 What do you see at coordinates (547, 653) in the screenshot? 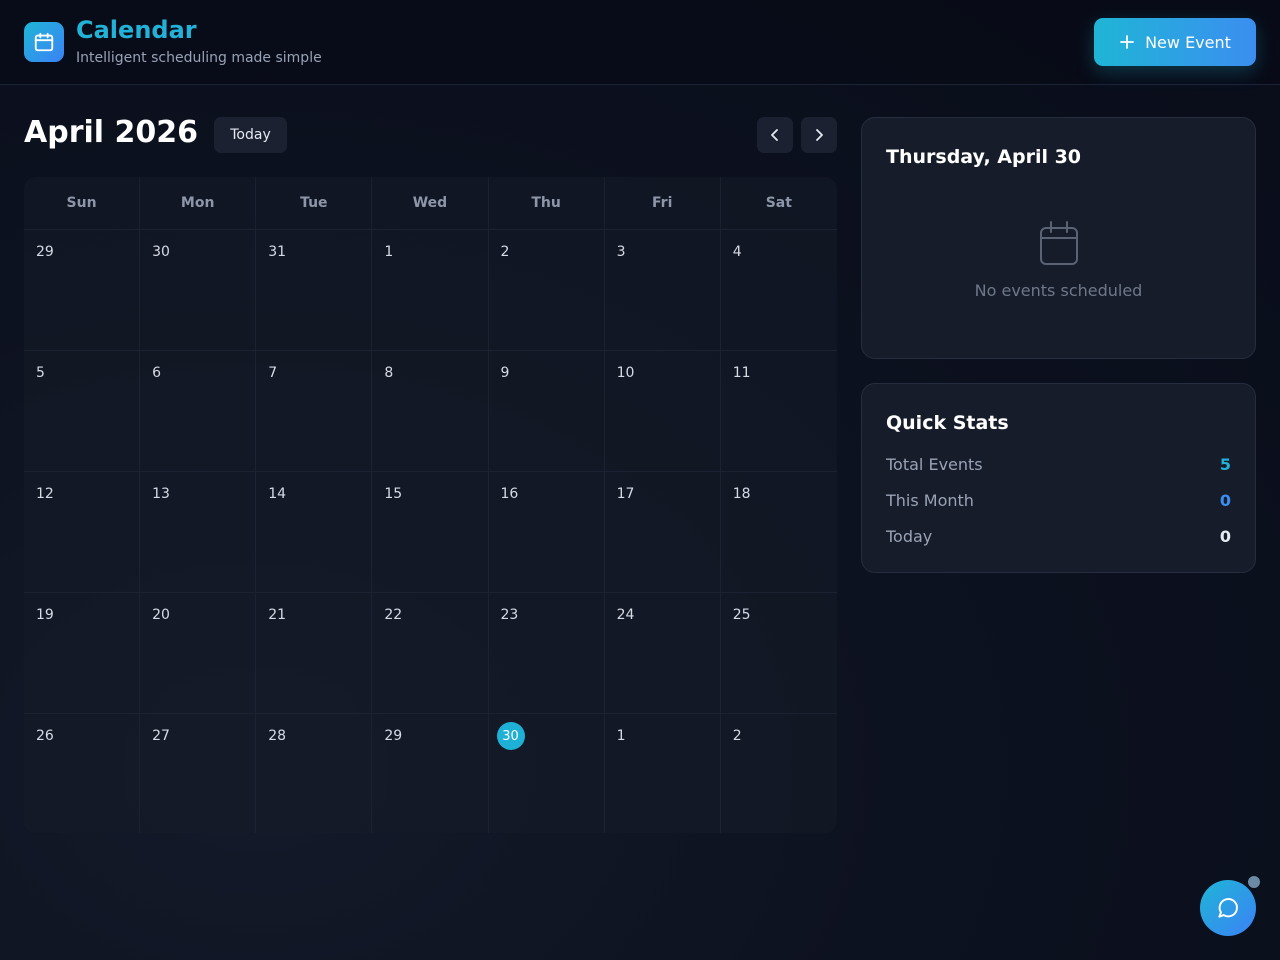
I see `calendar-day-cell: 23` at bounding box center [547, 653].